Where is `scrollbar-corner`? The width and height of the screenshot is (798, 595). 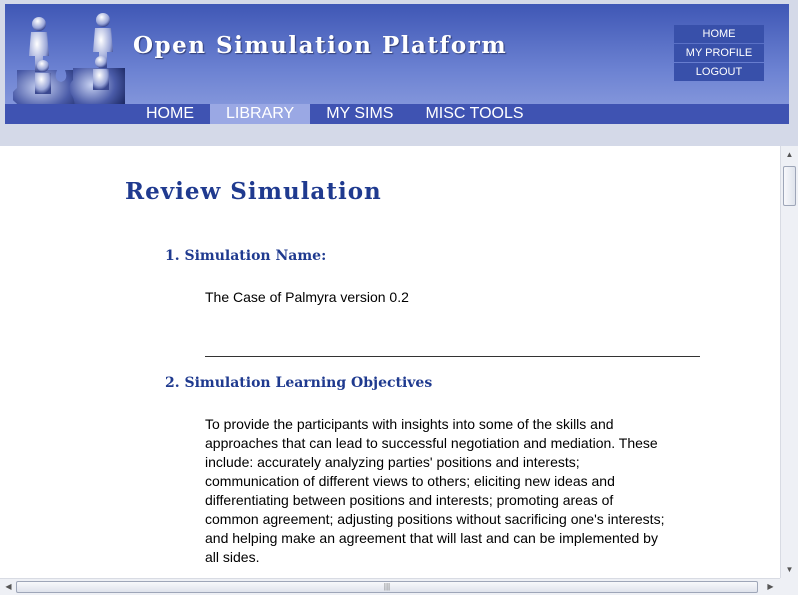 scrollbar-corner is located at coordinates (789, 586).